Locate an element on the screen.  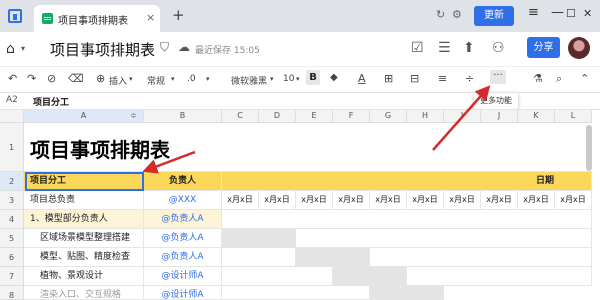
arrow-to-more-button is located at coordinates (461, 118).